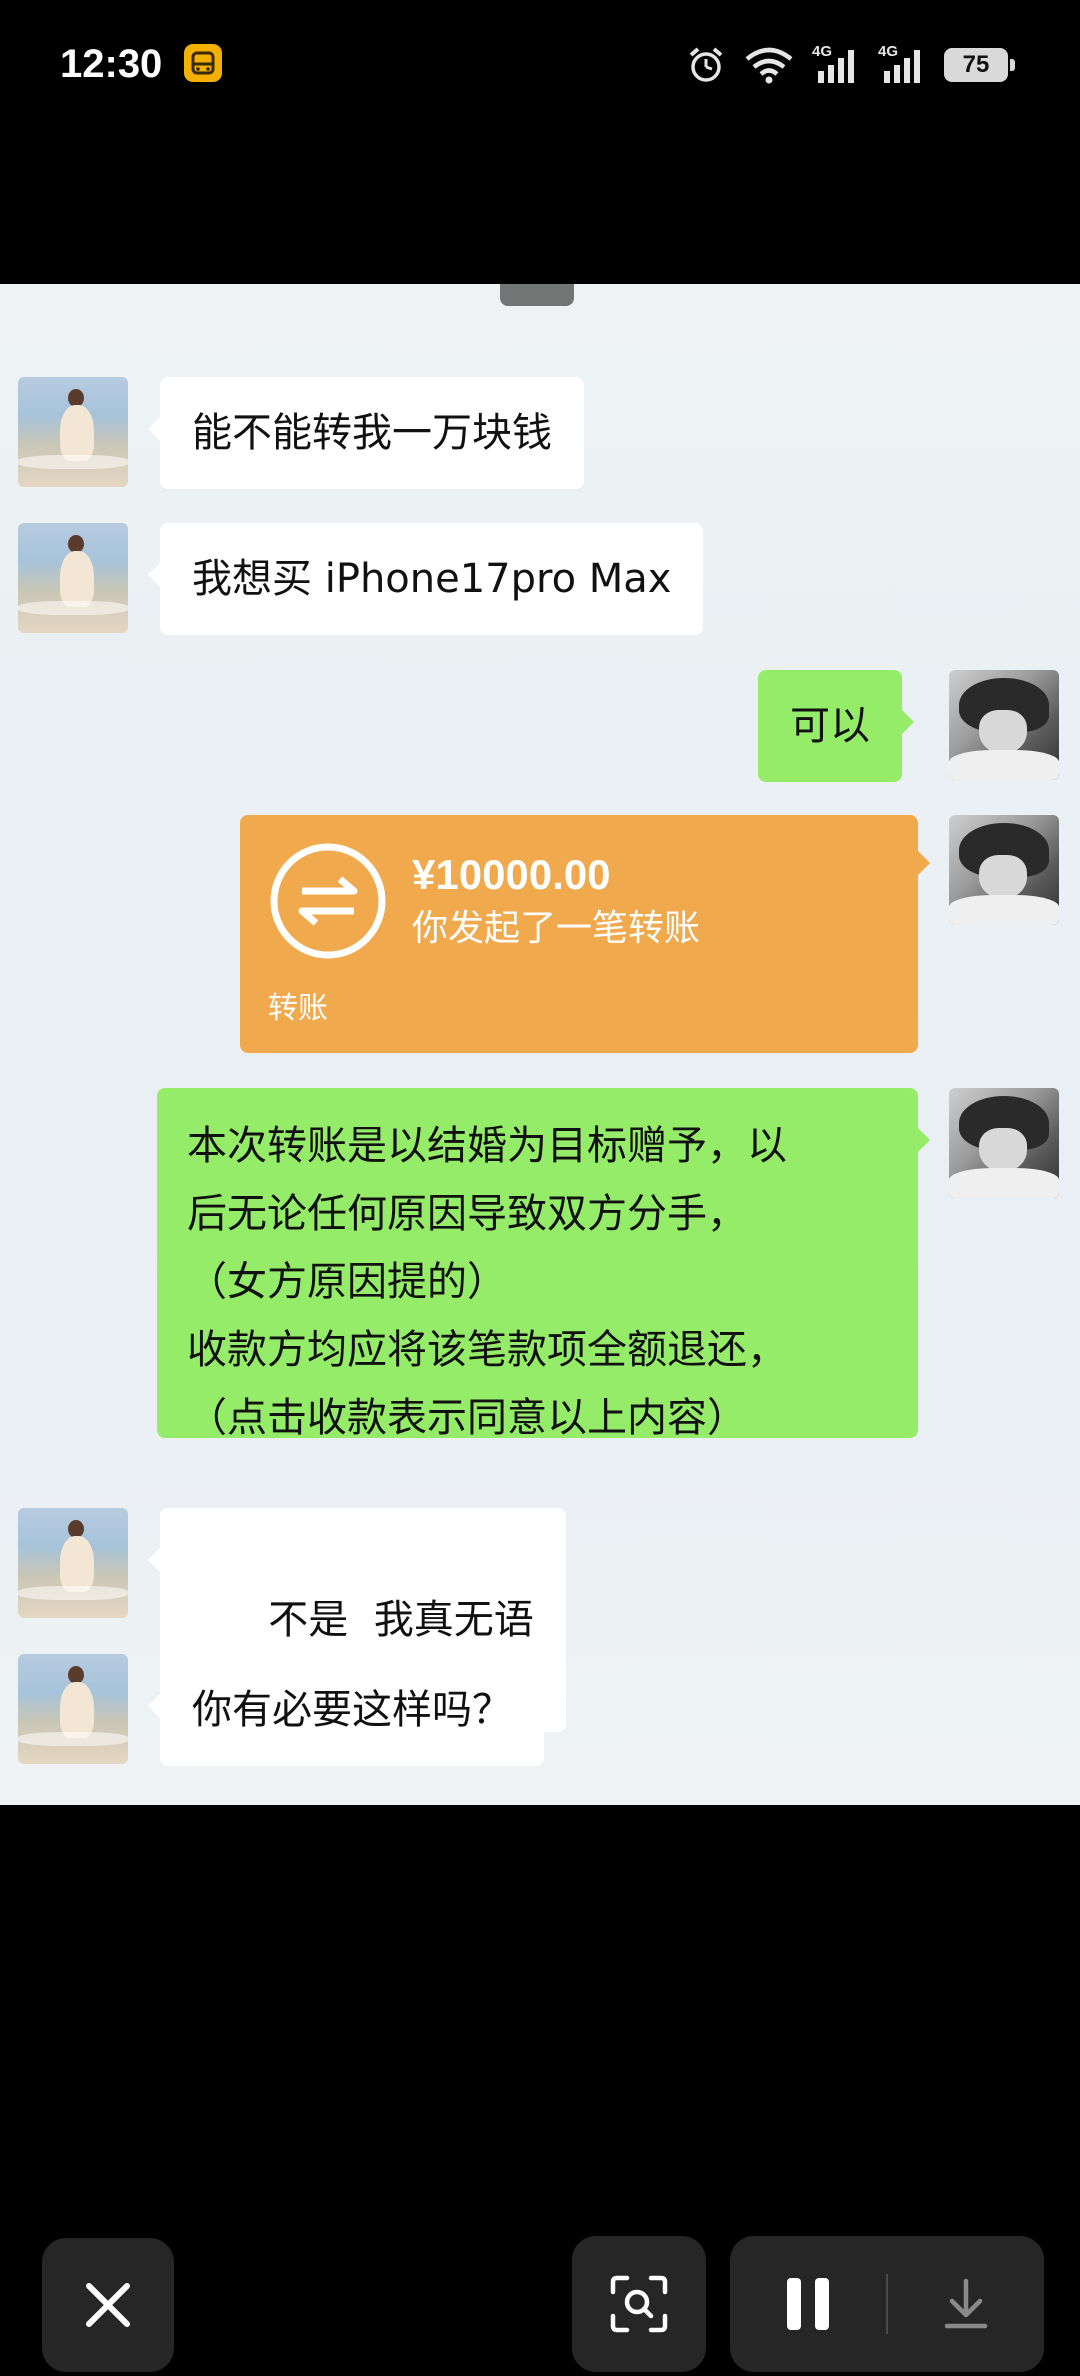 Image resolution: width=1080 pixels, height=2376 pixels. Describe the element at coordinates (401, 1620) in the screenshot. I see `message-text: 不是 我真无语` at that location.